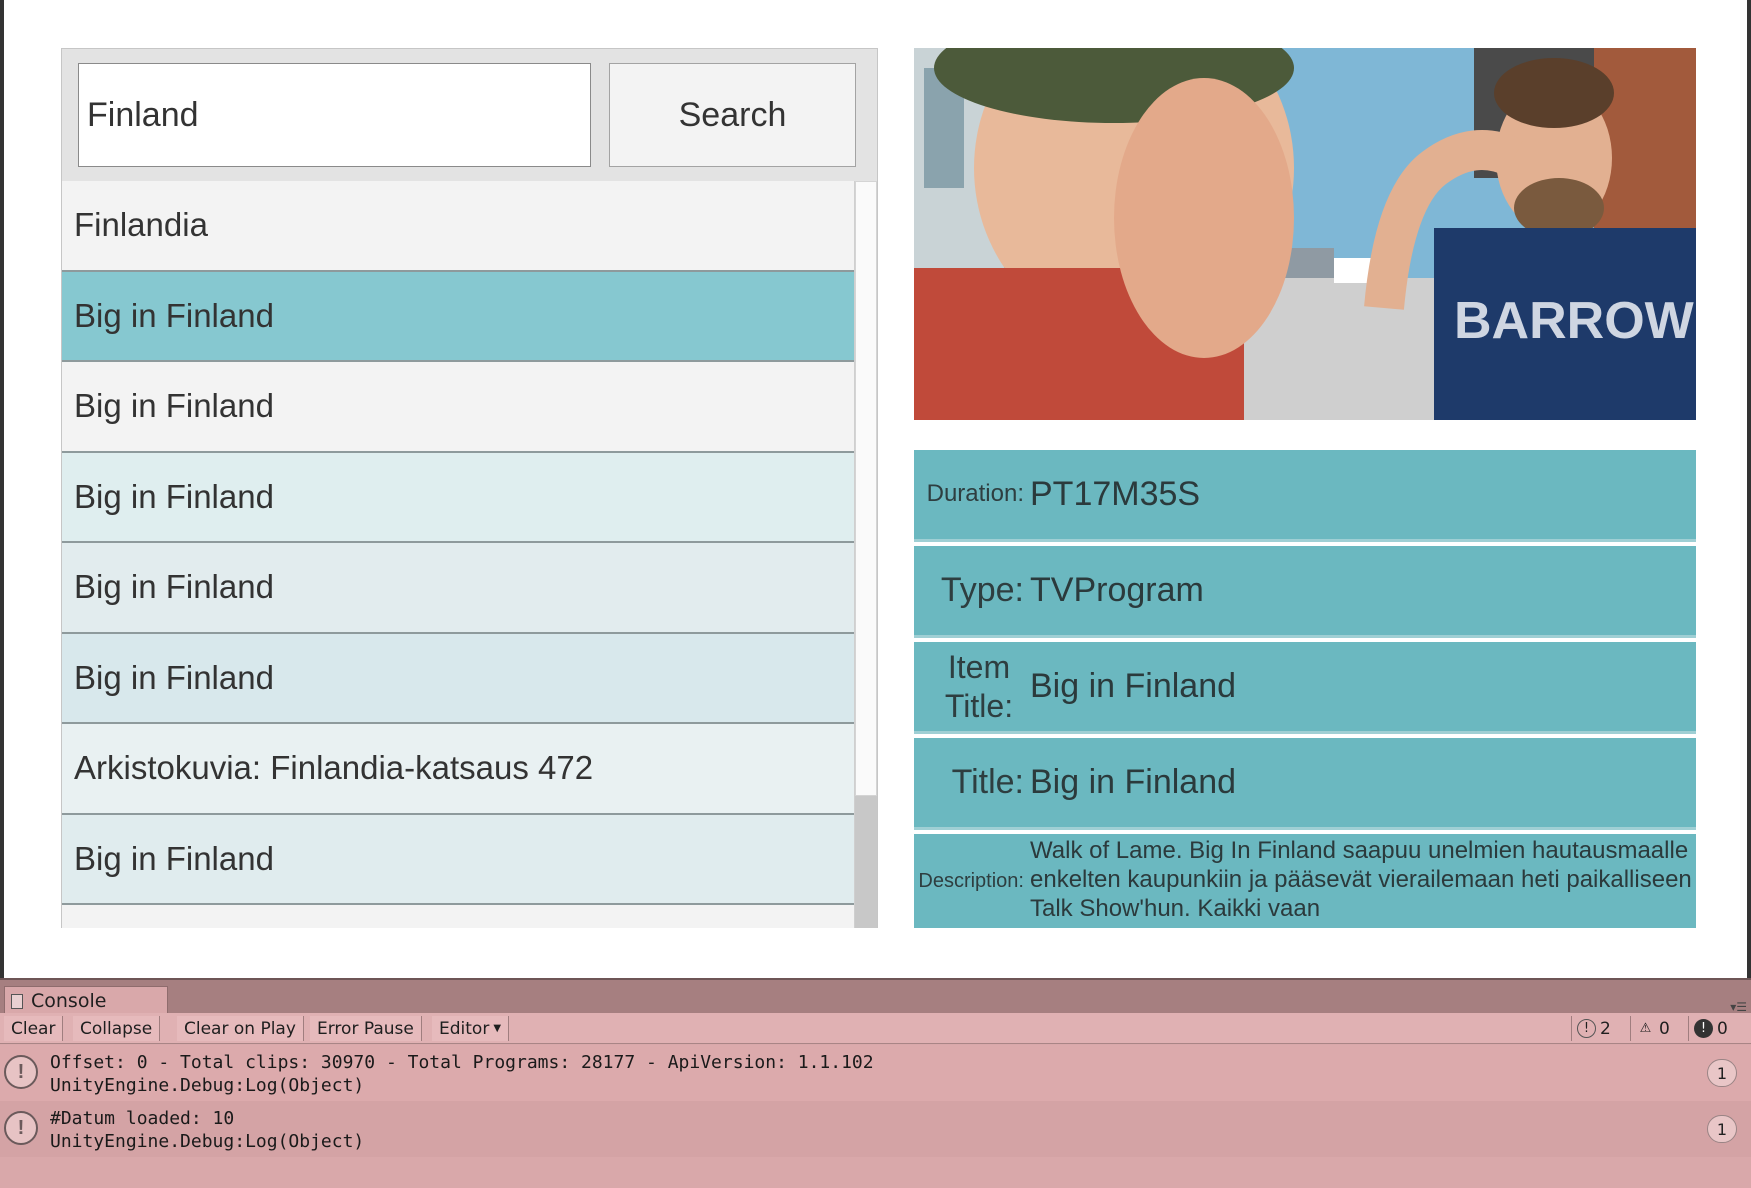  I want to click on log-line-1: #Datum loaded: 10, so click(142, 1118).